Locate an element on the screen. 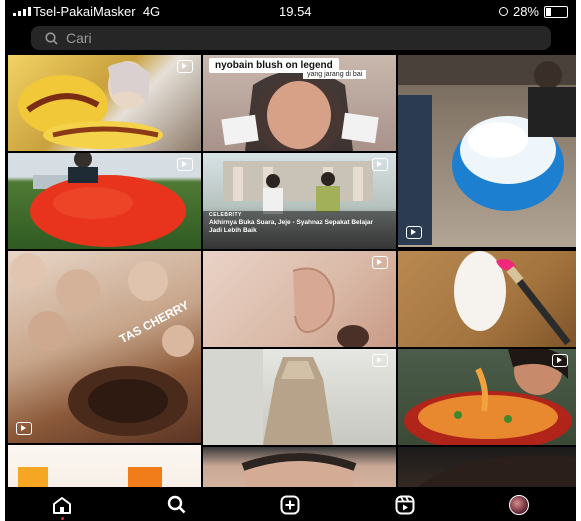 The height and width of the screenshot is (521, 581). grid-tile-ice is located at coordinates (487, 151).